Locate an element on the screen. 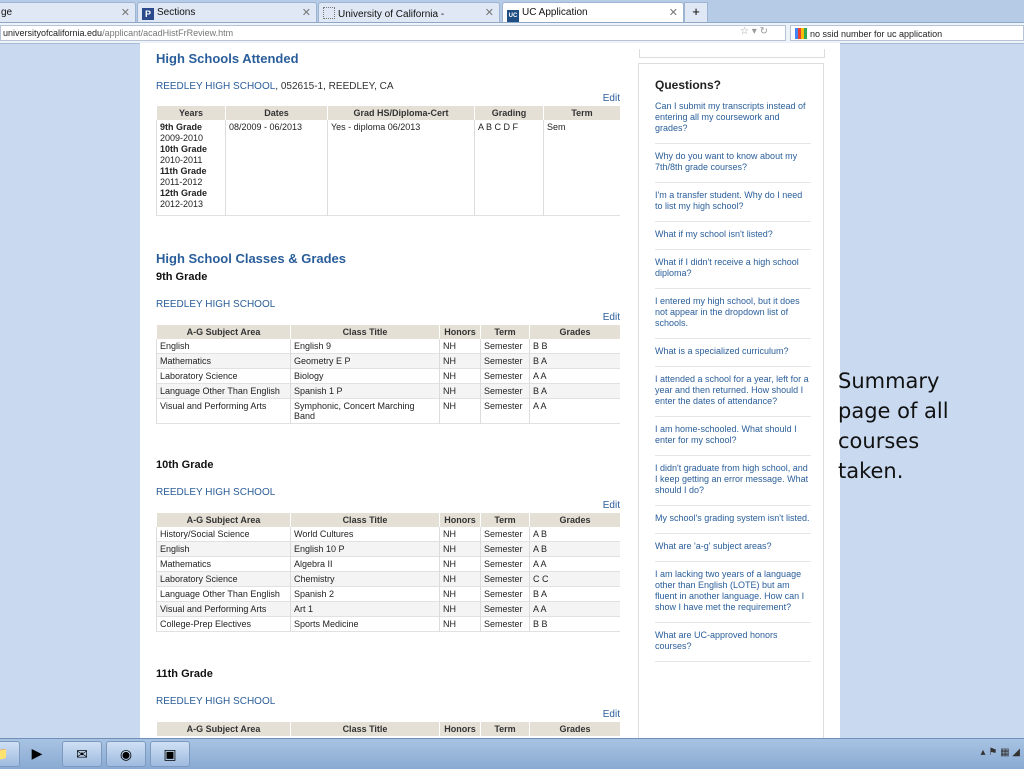 This screenshot has width=1024, height=769. search-input: no ssid number for uc application is located at coordinates (907, 33).